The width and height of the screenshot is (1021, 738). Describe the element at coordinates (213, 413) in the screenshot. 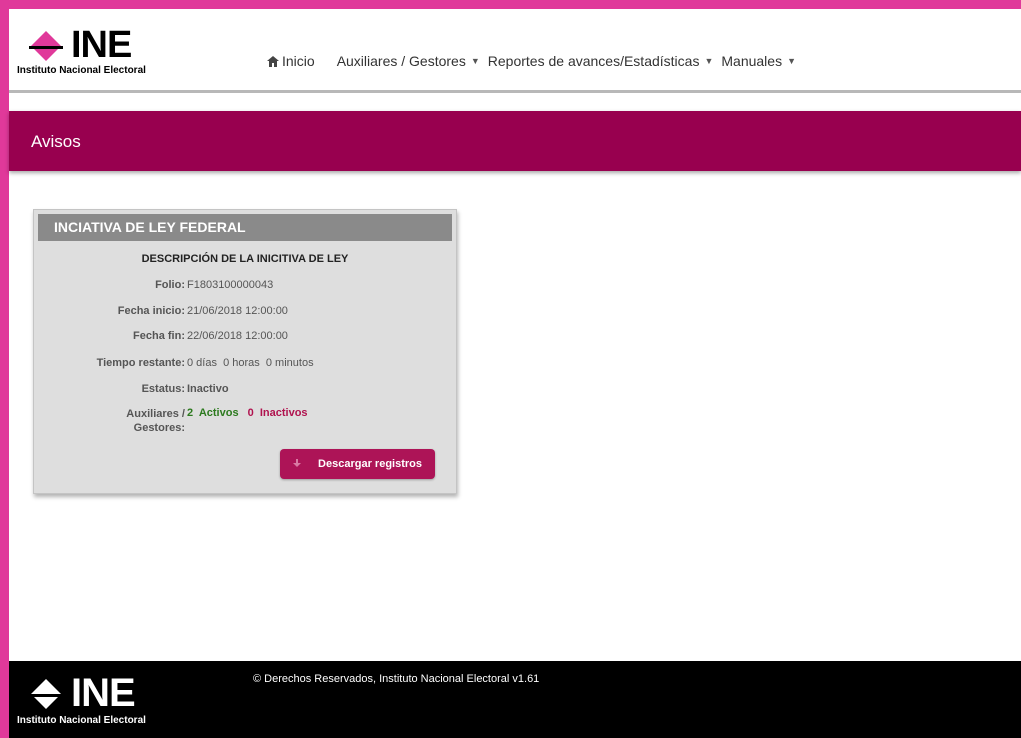

I see `activos-count: 2 Activos` at that location.